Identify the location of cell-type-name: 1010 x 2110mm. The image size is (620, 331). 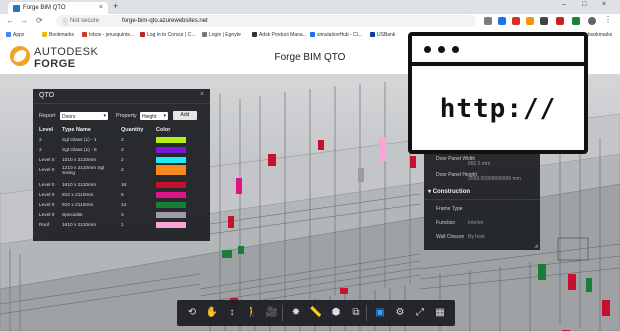
(79, 160).